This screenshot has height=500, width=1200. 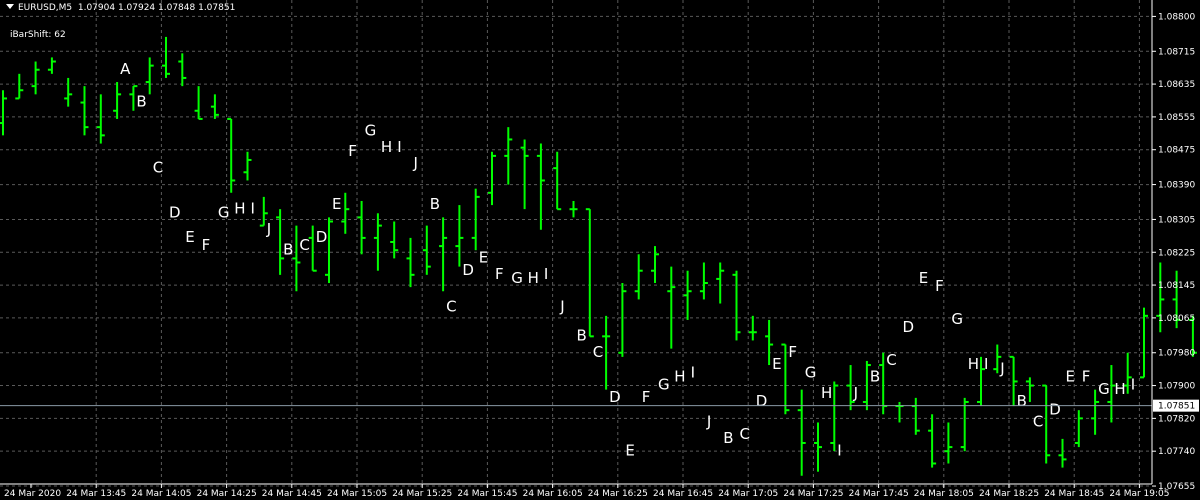 What do you see at coordinates (944, 494) in the screenshot?
I see `x-tick-label: 24 Mar 18:05` at bounding box center [944, 494].